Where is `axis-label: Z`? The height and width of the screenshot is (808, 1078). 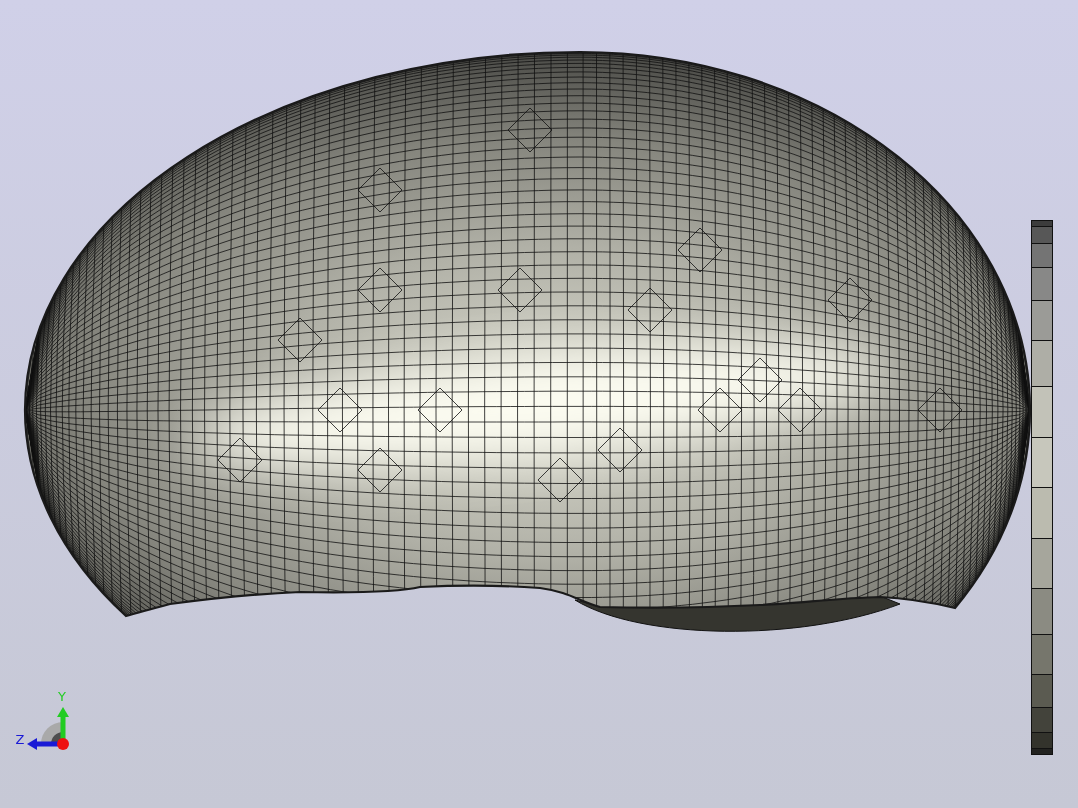
axis-label: Z is located at coordinates (20, 739).